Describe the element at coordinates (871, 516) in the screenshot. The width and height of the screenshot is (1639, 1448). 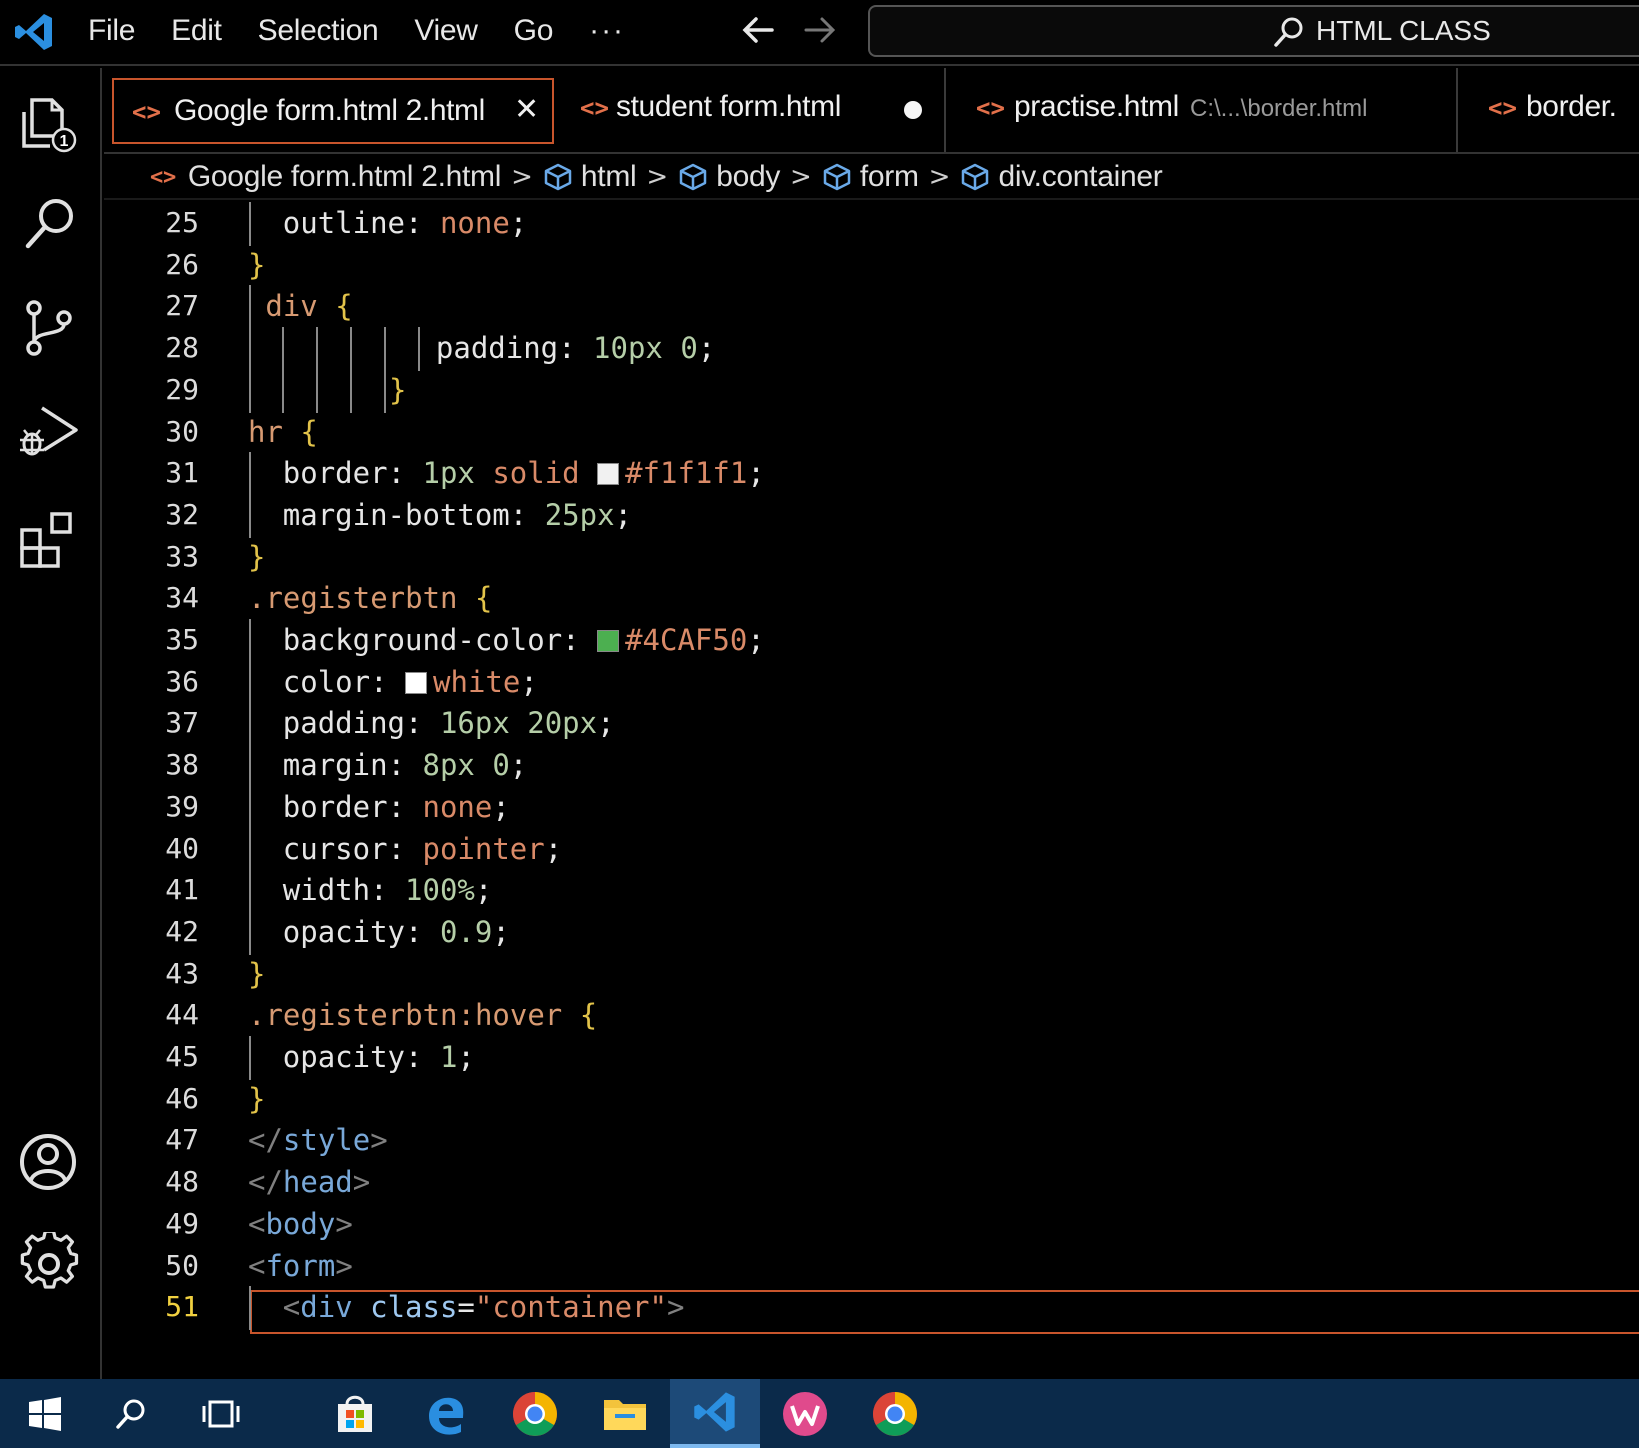
I see `code-line: 32 margin-bottom: 25px;` at that location.